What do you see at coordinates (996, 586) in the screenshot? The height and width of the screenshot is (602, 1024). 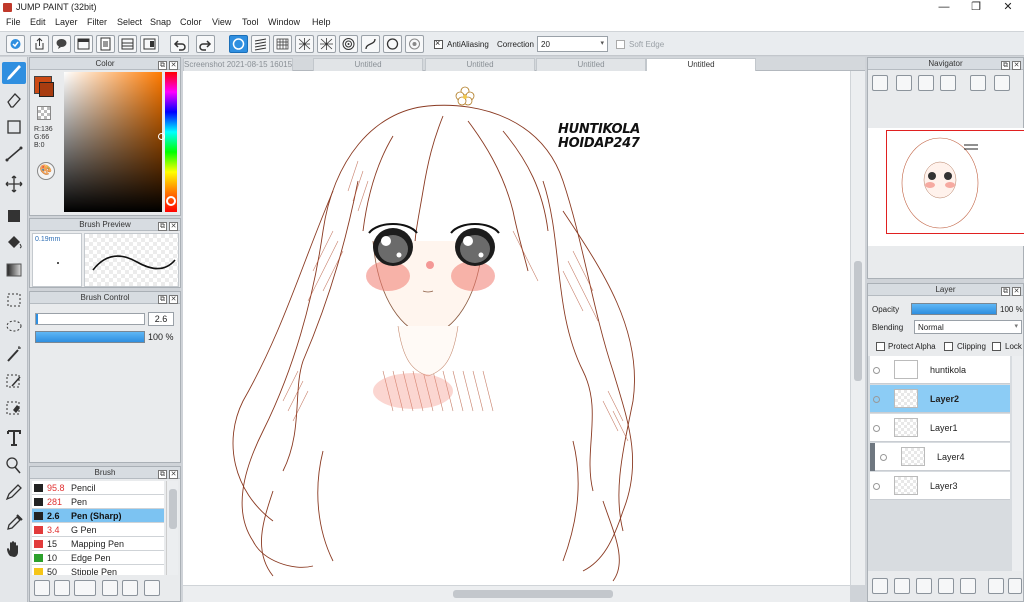 I see `duplicate-layer-icon` at bounding box center [996, 586].